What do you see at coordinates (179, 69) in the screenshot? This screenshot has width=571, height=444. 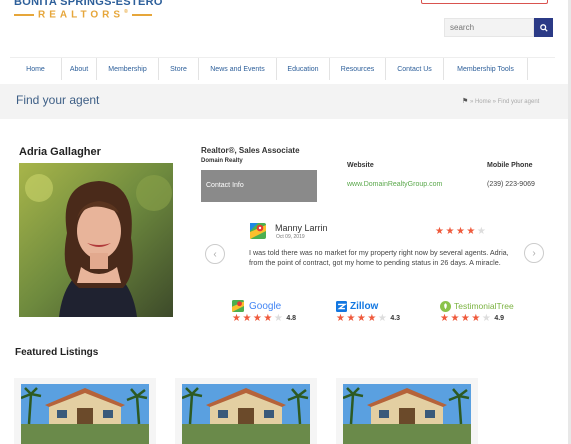 I see `nav-item-store: Store` at bounding box center [179, 69].